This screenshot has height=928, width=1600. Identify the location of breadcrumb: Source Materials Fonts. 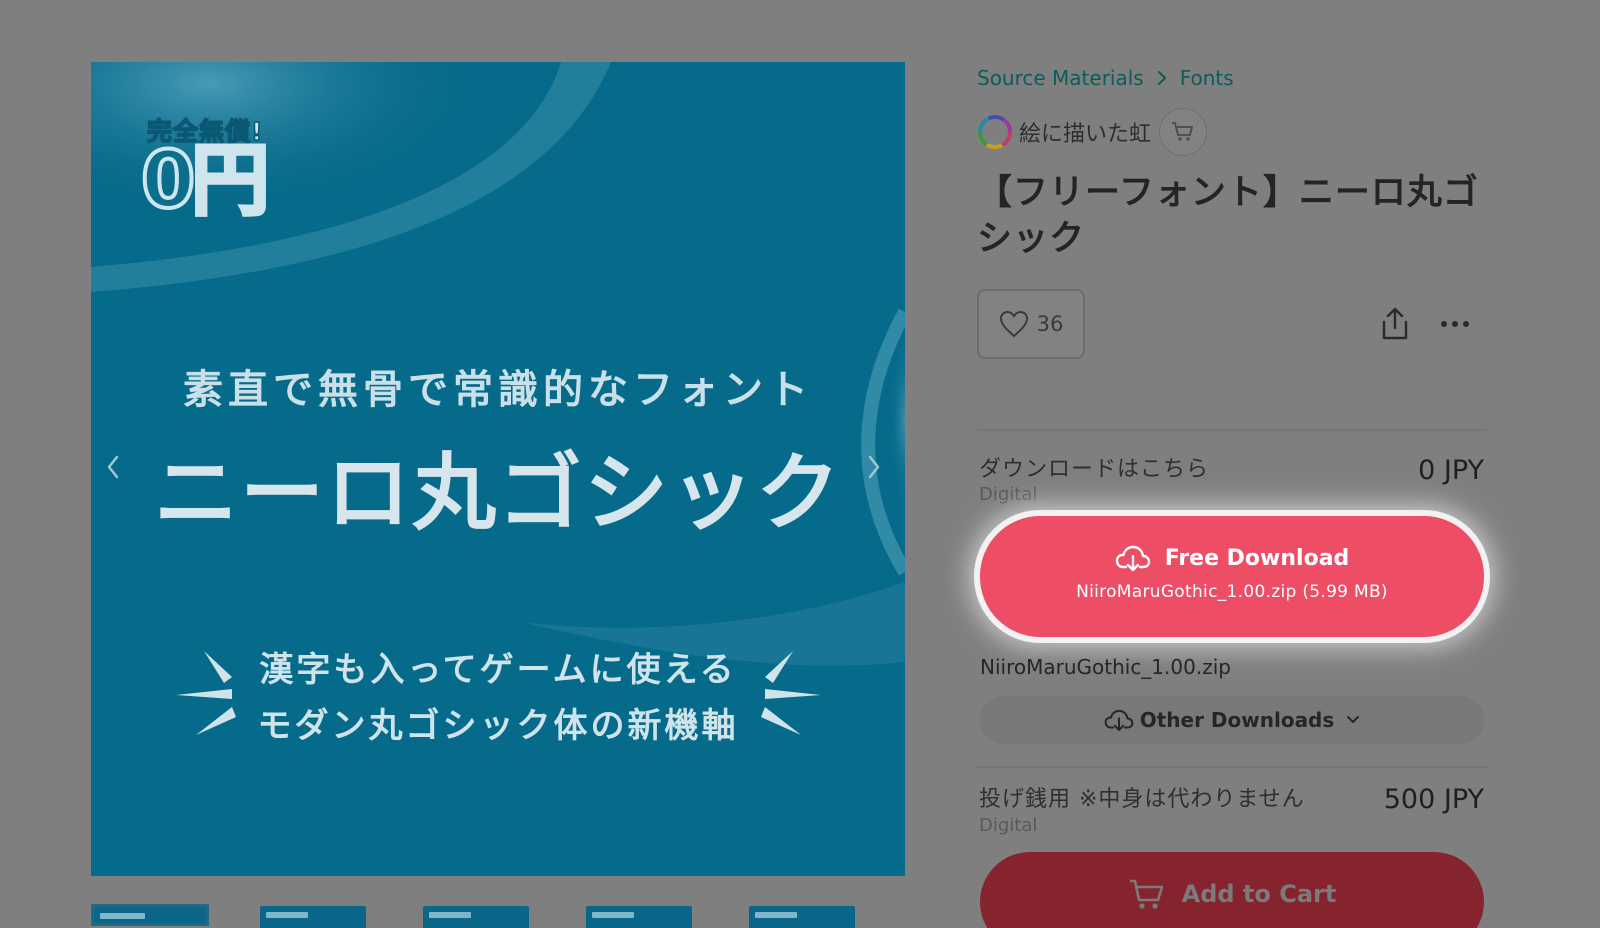
(1105, 78).